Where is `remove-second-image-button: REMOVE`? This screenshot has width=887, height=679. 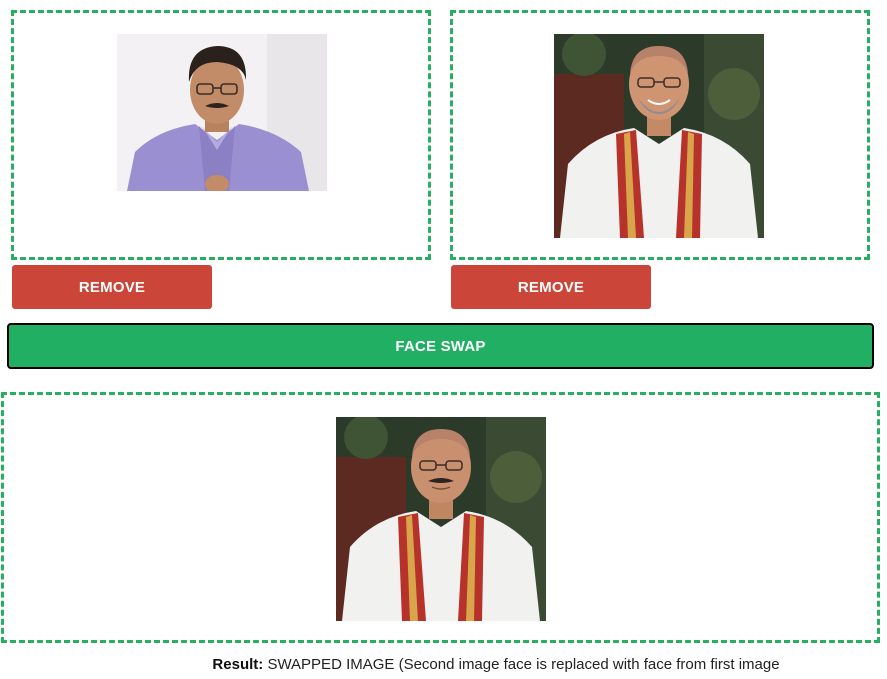
remove-second-image-button: REMOVE is located at coordinates (551, 287).